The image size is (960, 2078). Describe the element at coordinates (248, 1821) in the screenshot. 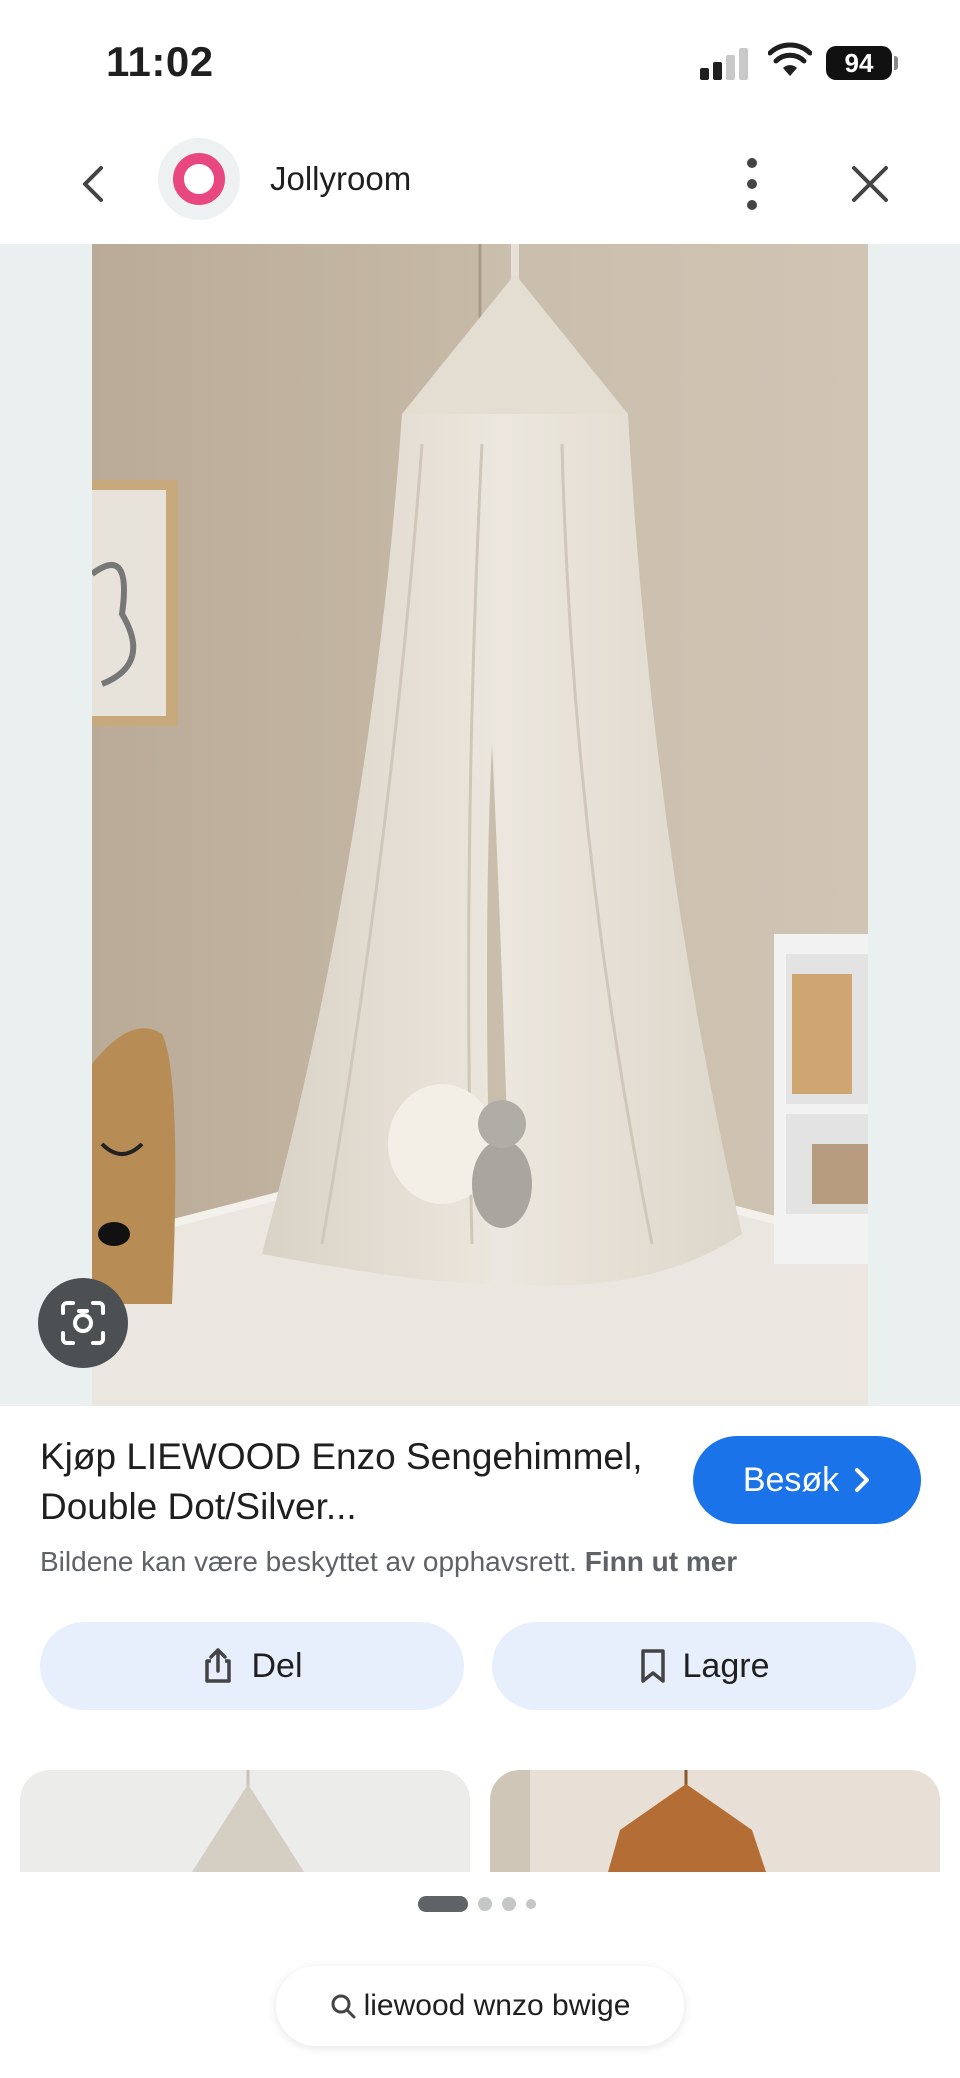

I see `related-canopy-thumbnail` at that location.